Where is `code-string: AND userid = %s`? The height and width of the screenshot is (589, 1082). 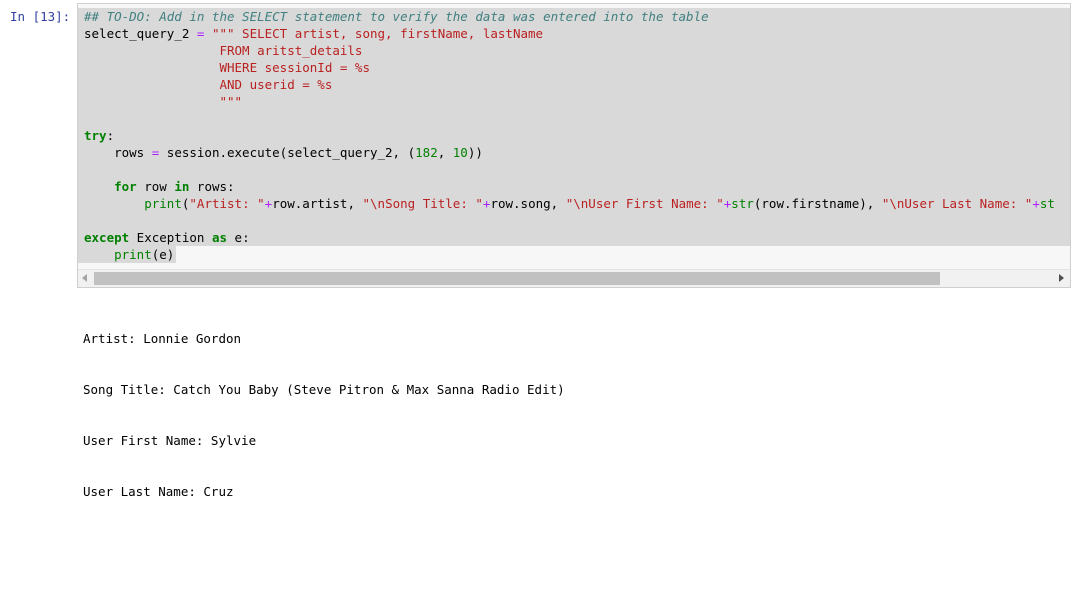 code-string: AND userid = %s is located at coordinates (208, 84).